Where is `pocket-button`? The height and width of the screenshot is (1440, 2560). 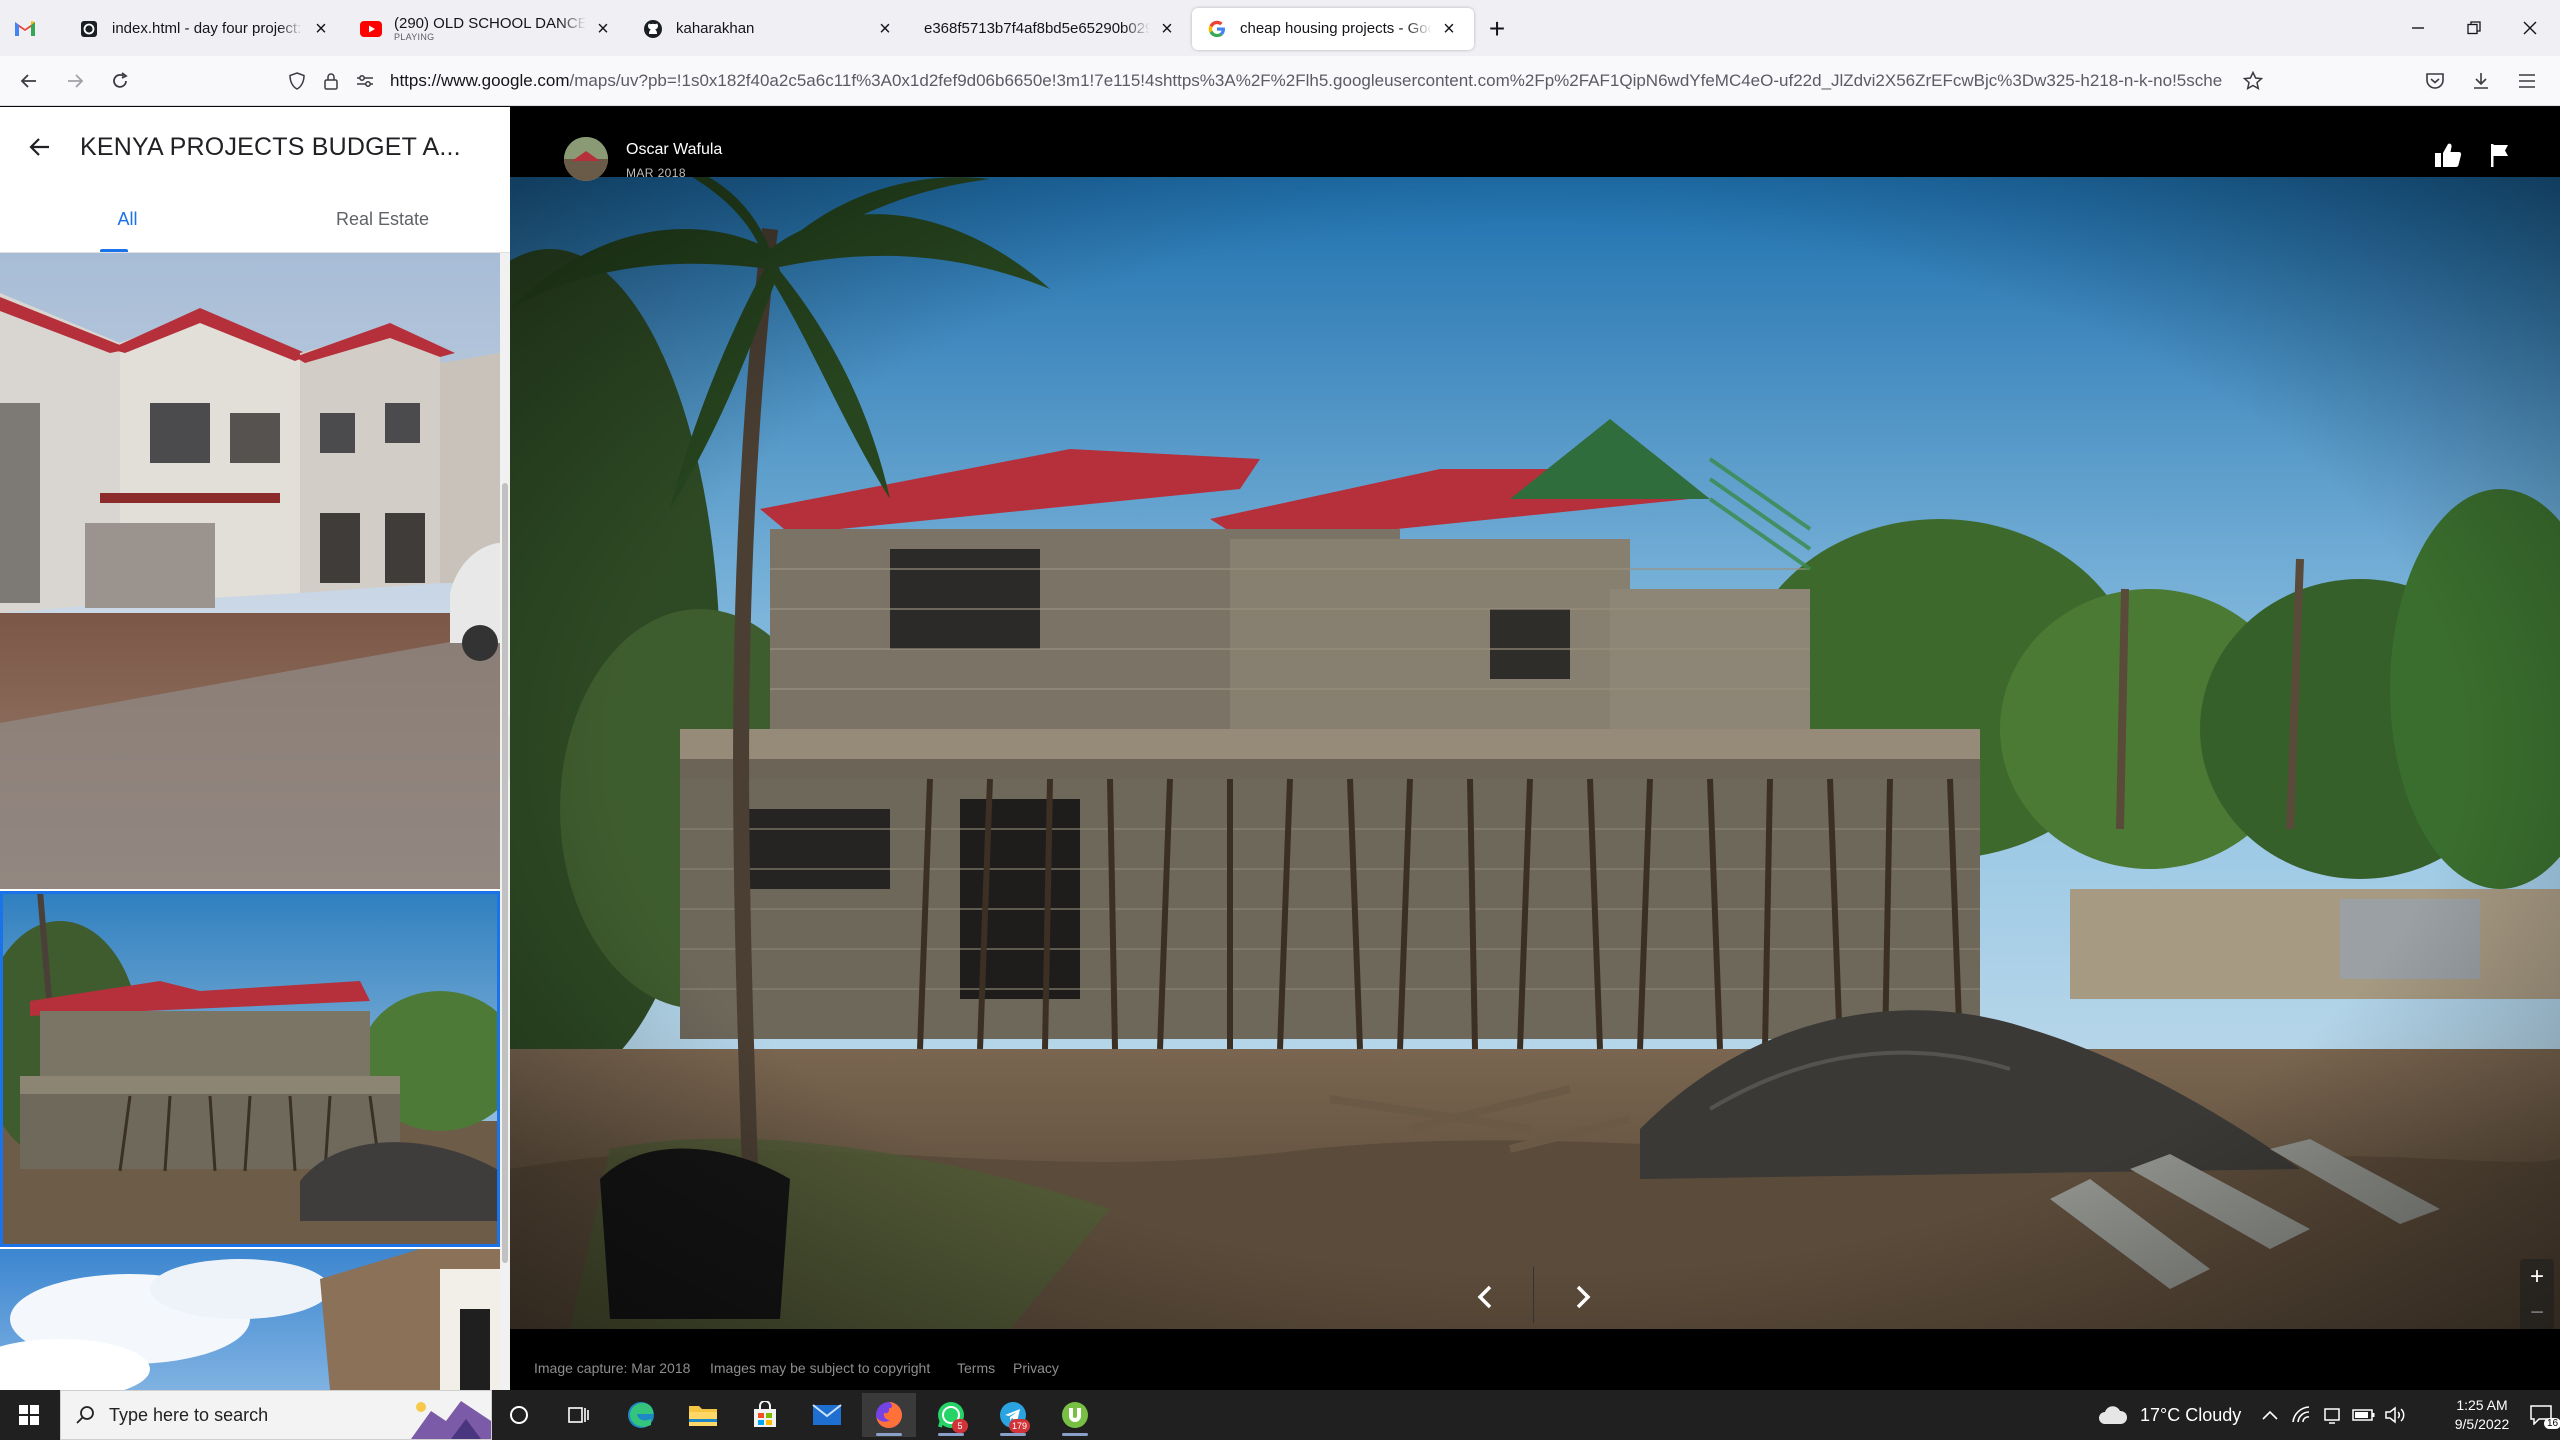
pocket-button is located at coordinates (2435, 81).